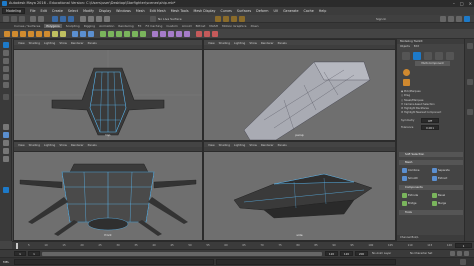  What do you see at coordinates (430, 127) in the screenshot?
I see `tolerance-field: 0.001` at bounding box center [430, 127].